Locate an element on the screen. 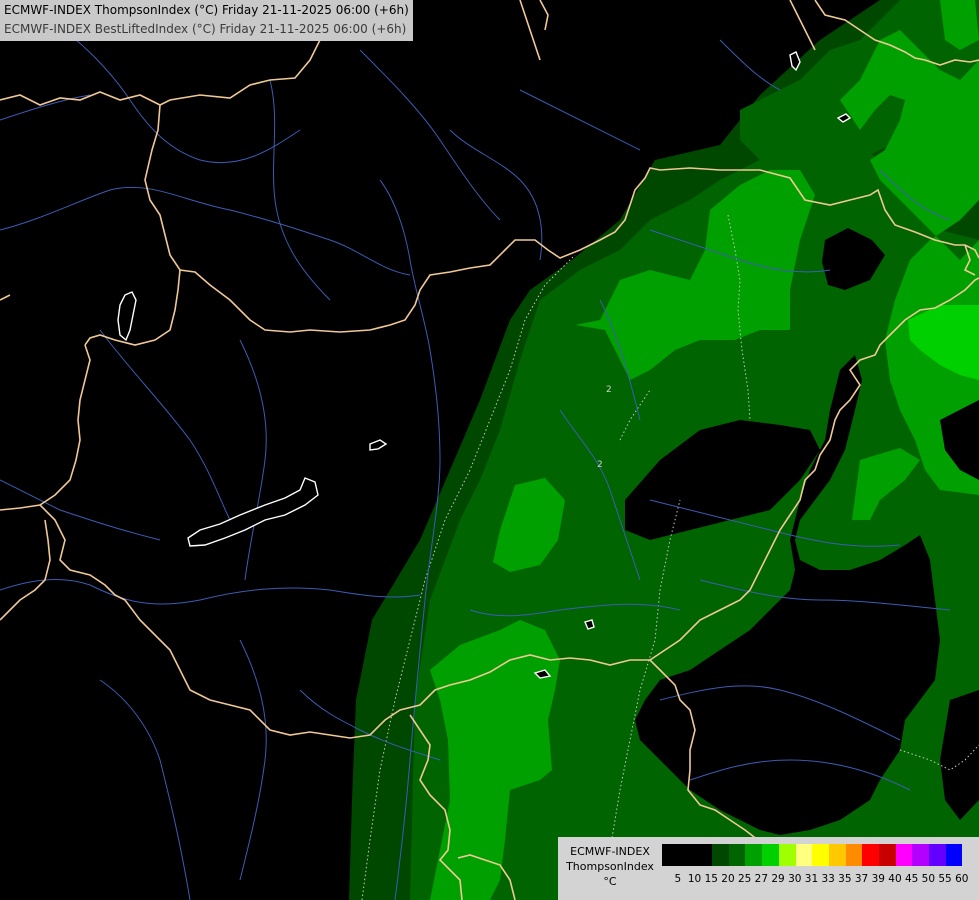 This screenshot has width=979, height=900. legend-tick-label: 27 is located at coordinates (761, 879).